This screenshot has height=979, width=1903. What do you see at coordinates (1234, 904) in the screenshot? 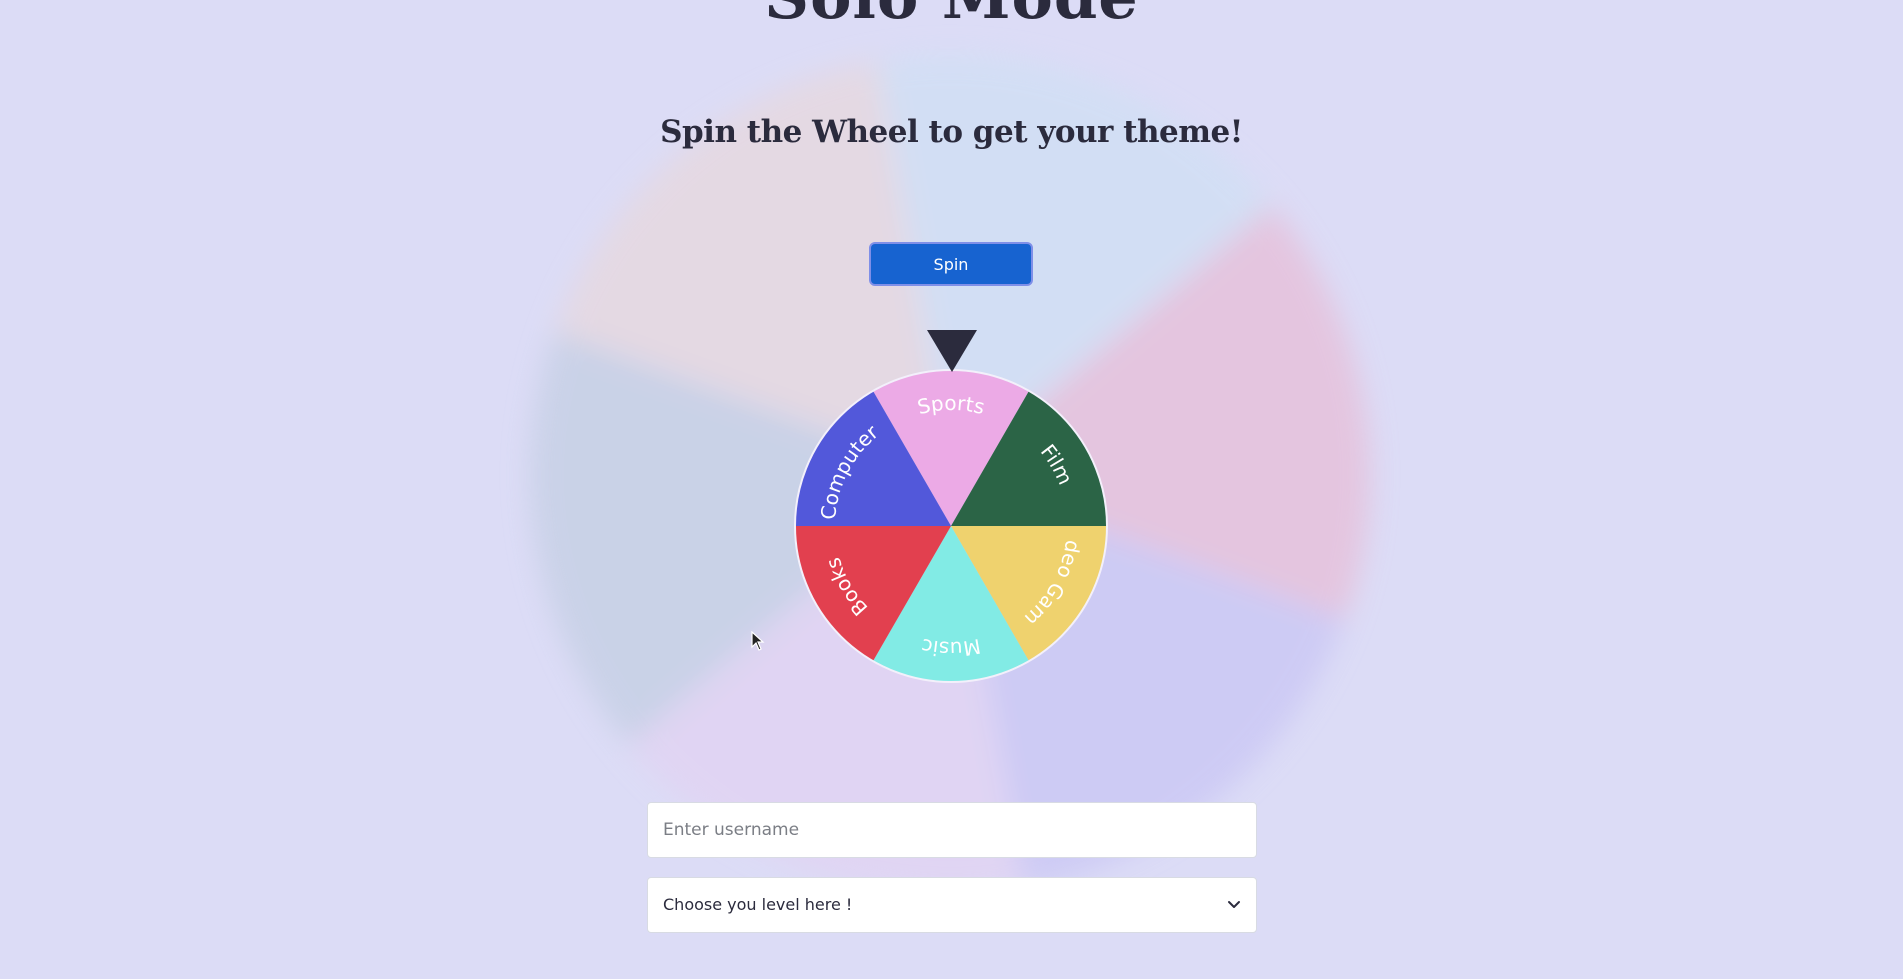
I see `chevron-down-icon` at bounding box center [1234, 904].